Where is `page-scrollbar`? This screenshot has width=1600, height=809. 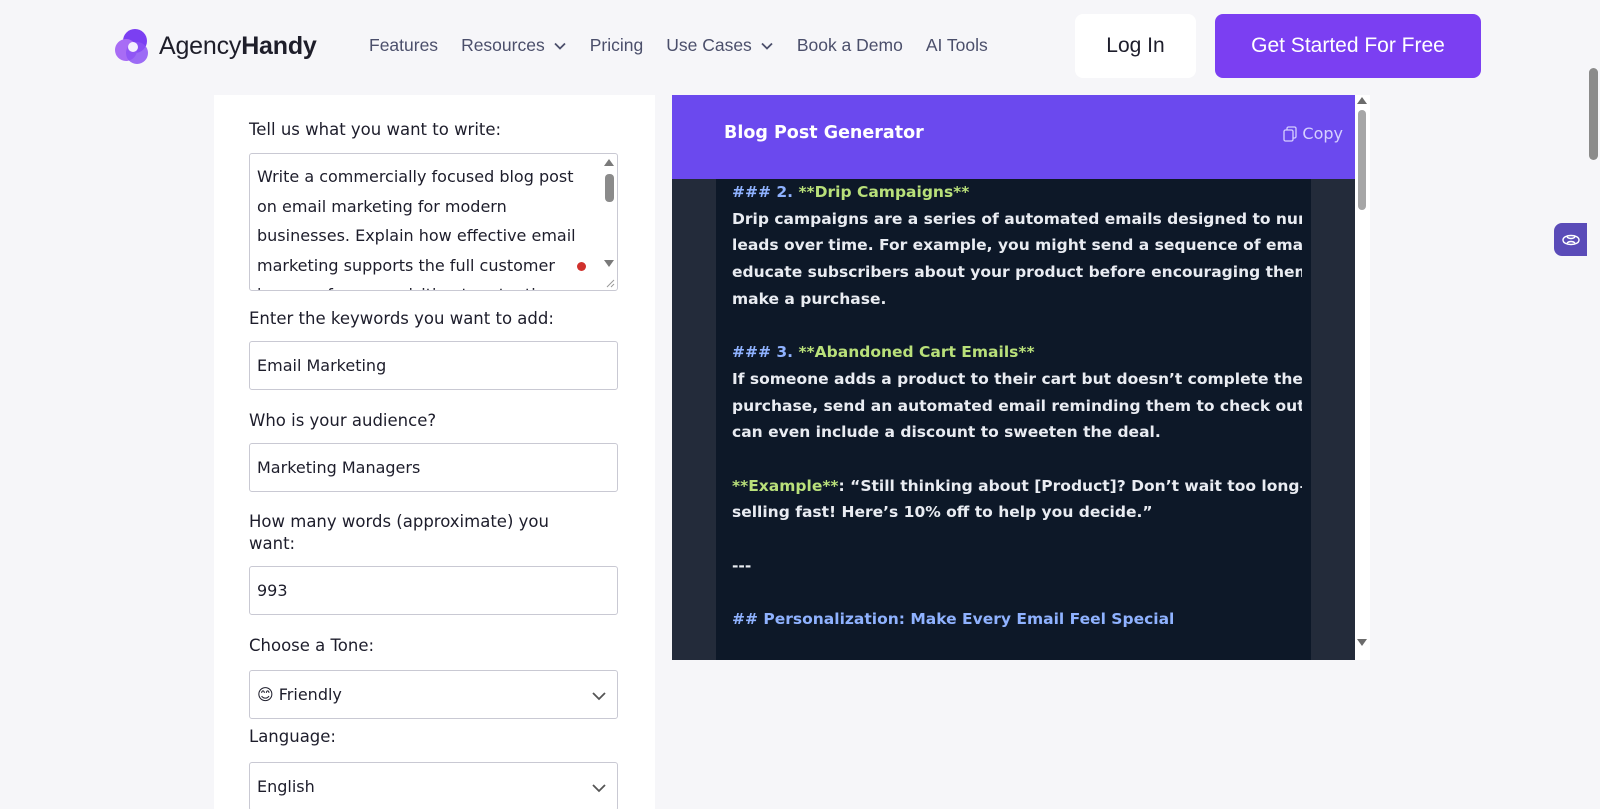
page-scrollbar is located at coordinates (1593, 434).